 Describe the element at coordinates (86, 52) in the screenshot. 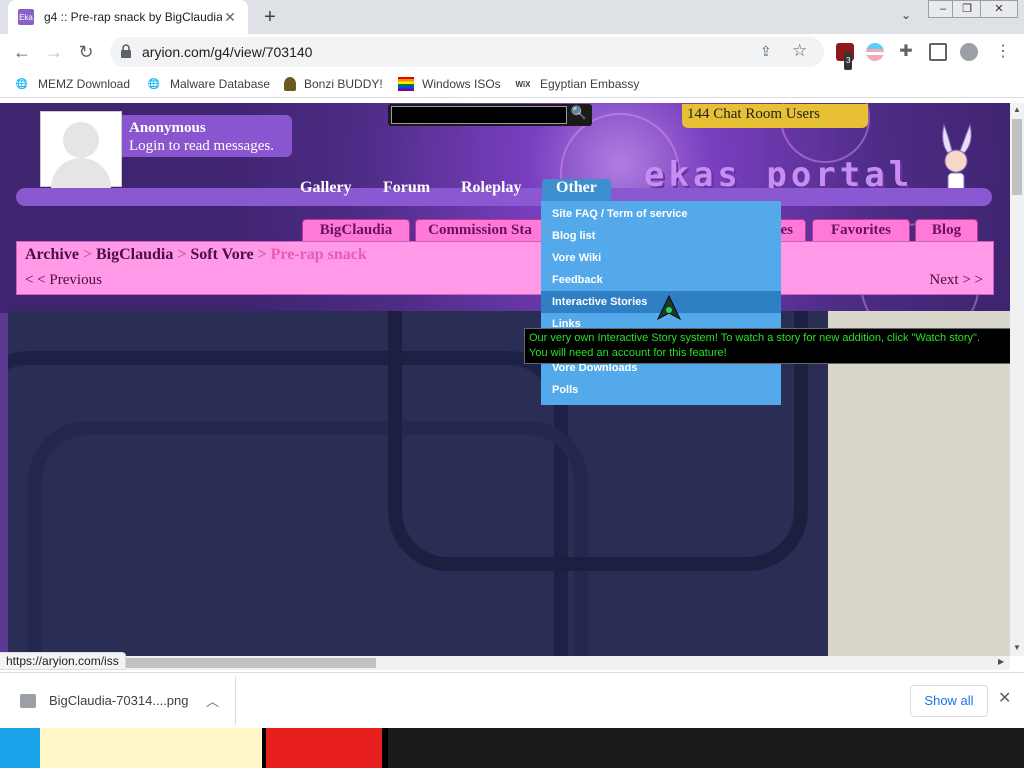

I see `reload-icon: ↻` at that location.